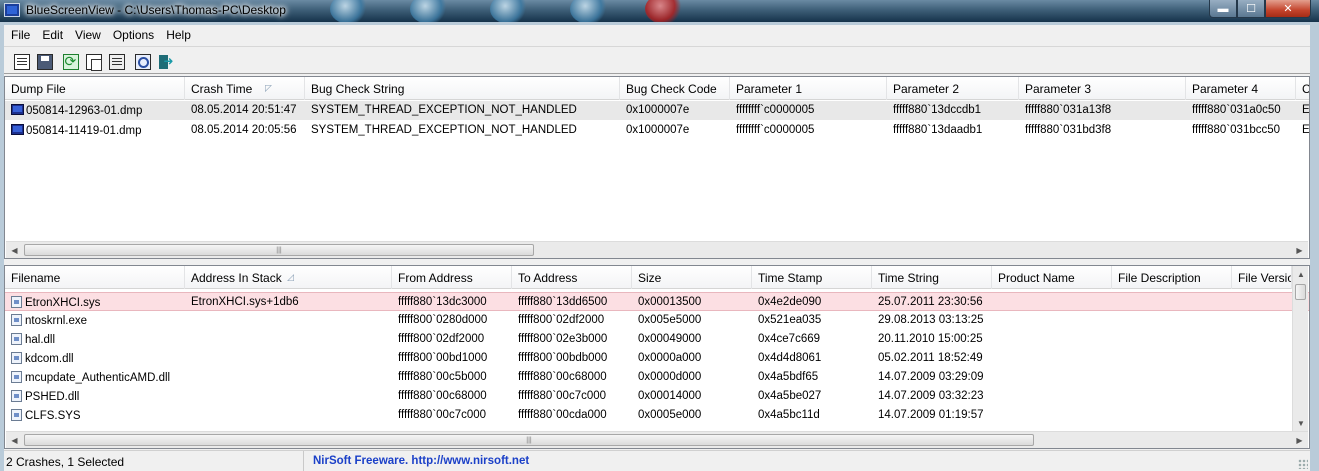 The image size is (1319, 471). I want to click on column-header-label: Parameter 4, so click(1225, 89).